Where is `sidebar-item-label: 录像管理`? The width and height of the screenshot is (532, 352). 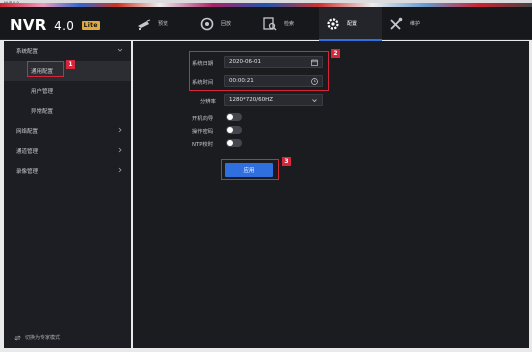 sidebar-item-label: 录像管理 is located at coordinates (27, 172).